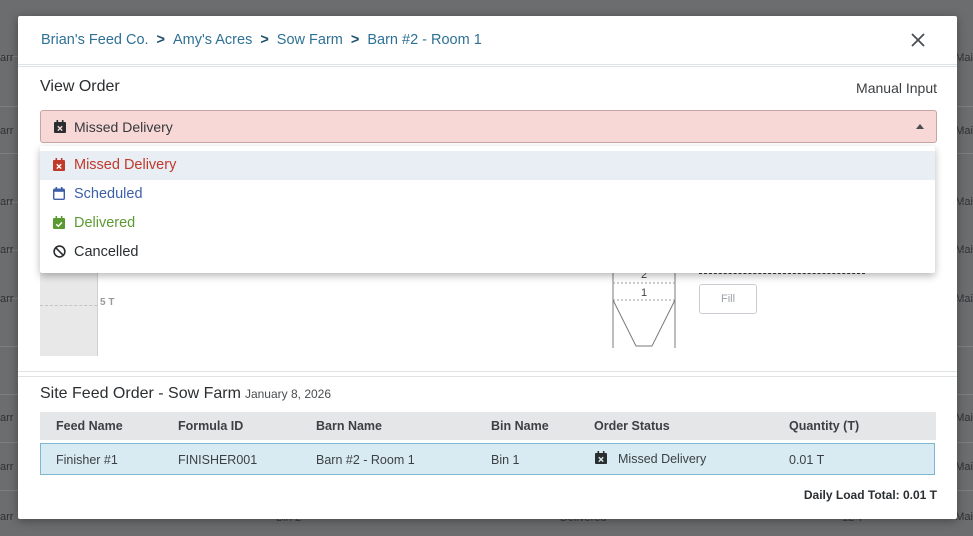  I want to click on calendar-check-icon, so click(59, 225).